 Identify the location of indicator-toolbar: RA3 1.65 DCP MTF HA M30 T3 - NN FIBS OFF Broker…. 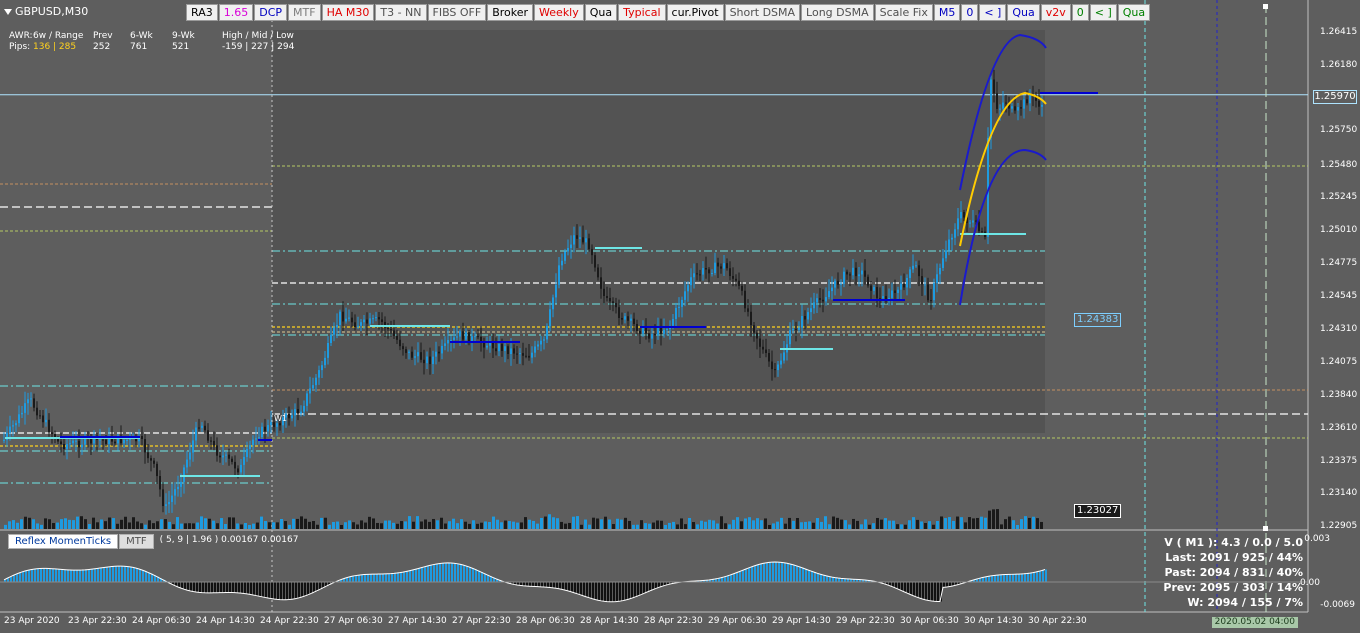
(668, 12).